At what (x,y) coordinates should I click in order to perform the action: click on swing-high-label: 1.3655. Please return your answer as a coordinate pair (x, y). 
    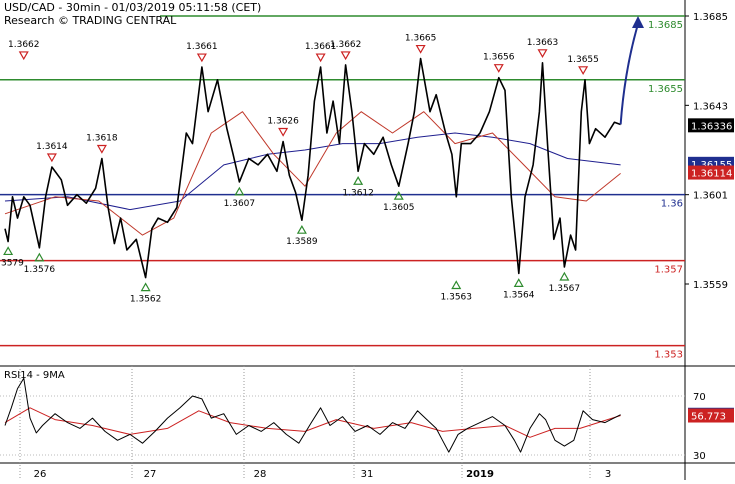
    Looking at the image, I should click on (583, 60).